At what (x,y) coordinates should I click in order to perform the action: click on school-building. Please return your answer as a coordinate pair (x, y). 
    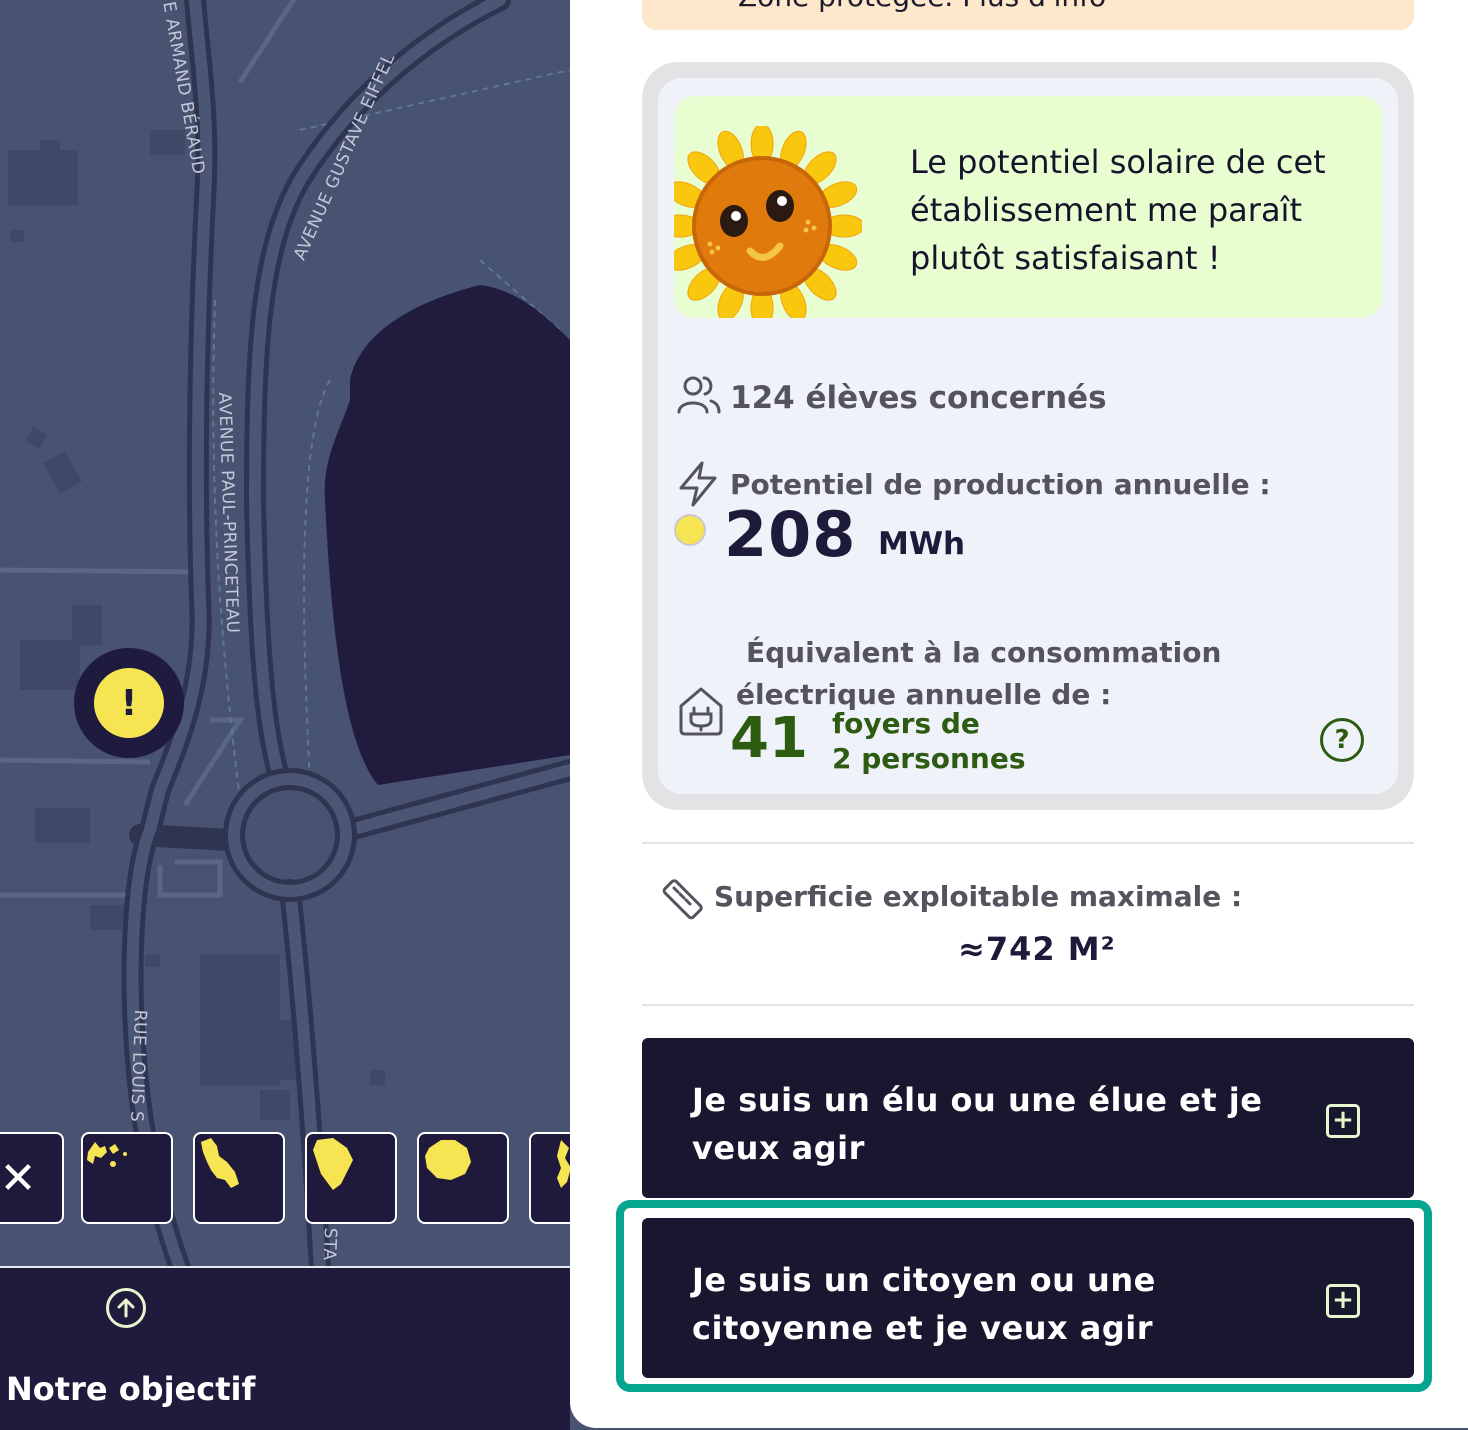
    Looking at the image, I should click on (447, 535).